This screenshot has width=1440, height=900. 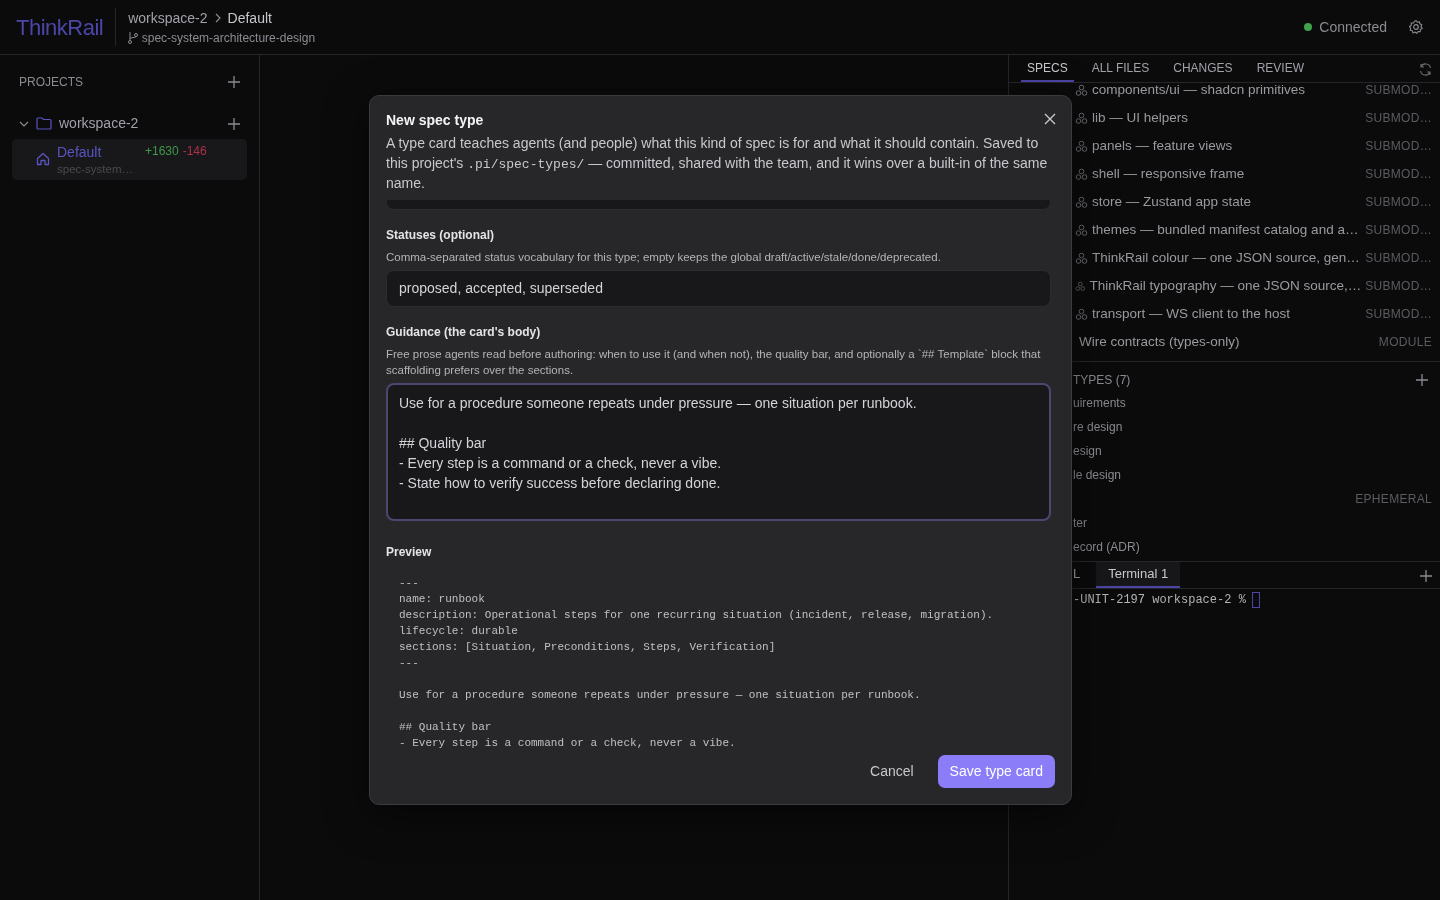 What do you see at coordinates (1191, 313) in the screenshot?
I see `spec-title: transport — WS client to the host` at bounding box center [1191, 313].